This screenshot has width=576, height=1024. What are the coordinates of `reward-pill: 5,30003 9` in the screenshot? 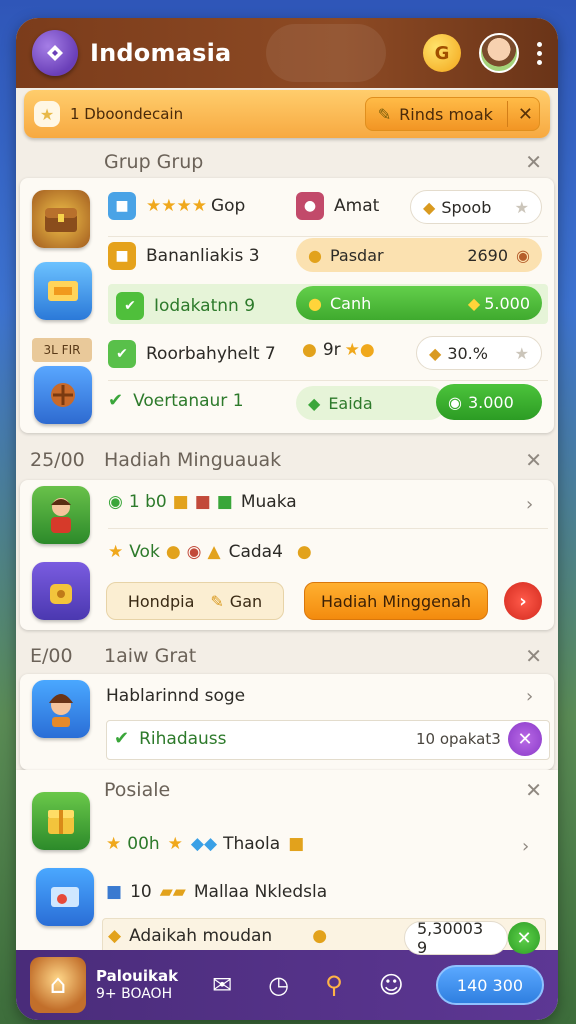 It's located at (456, 938).